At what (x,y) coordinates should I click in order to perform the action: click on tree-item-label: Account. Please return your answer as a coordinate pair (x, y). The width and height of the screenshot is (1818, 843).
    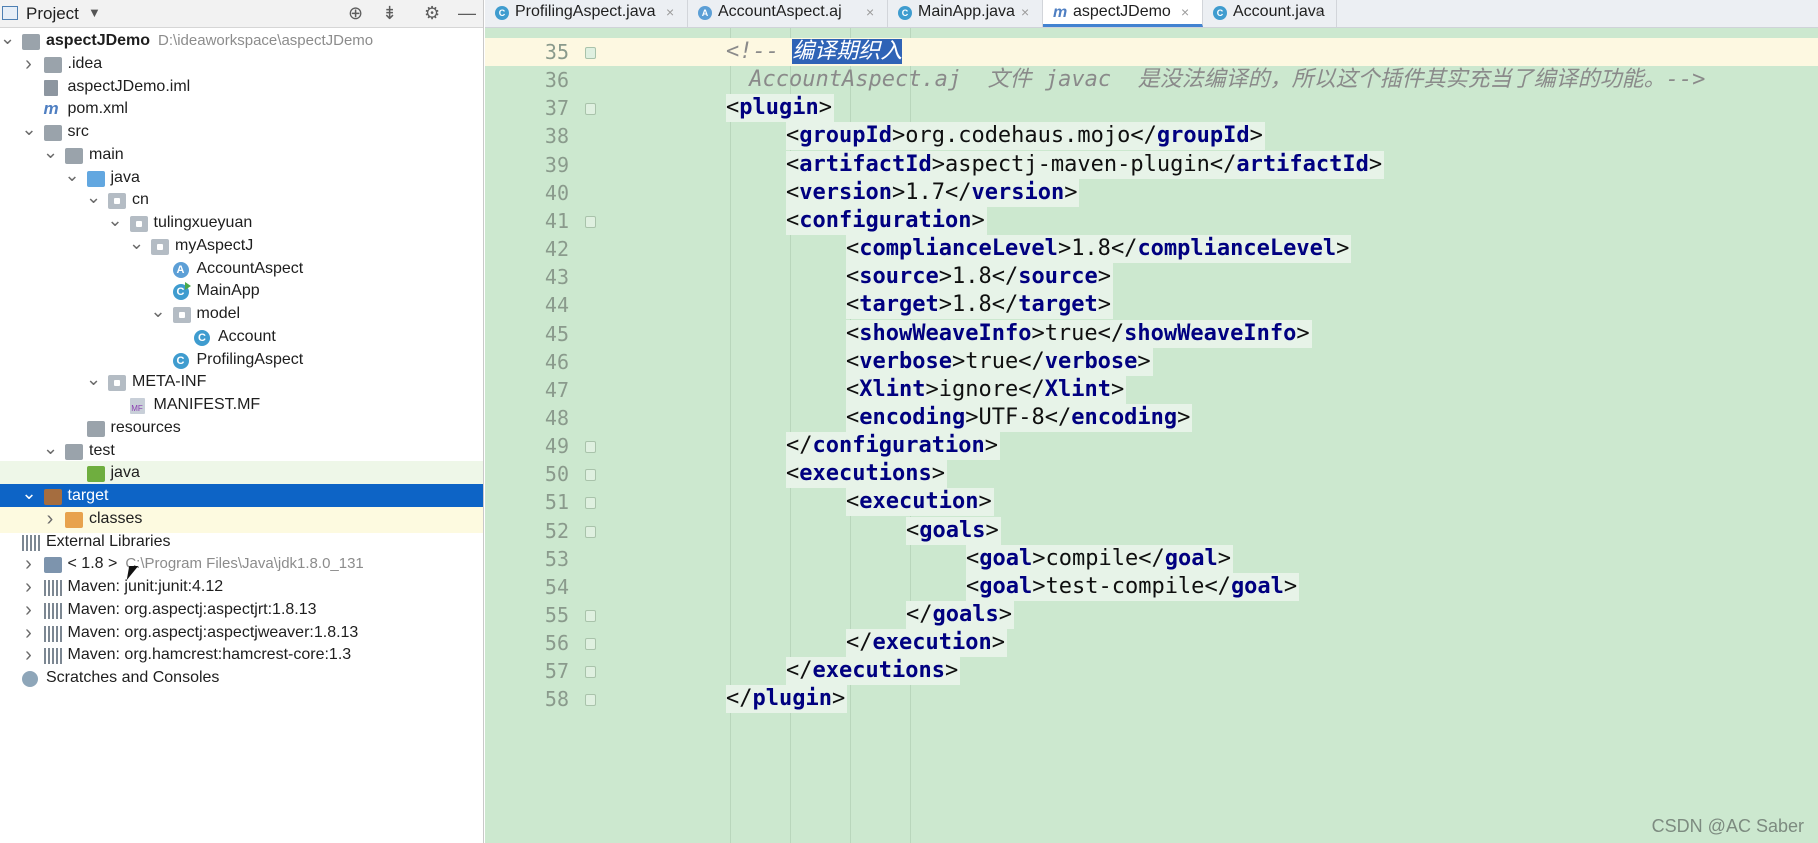
    Looking at the image, I should click on (247, 336).